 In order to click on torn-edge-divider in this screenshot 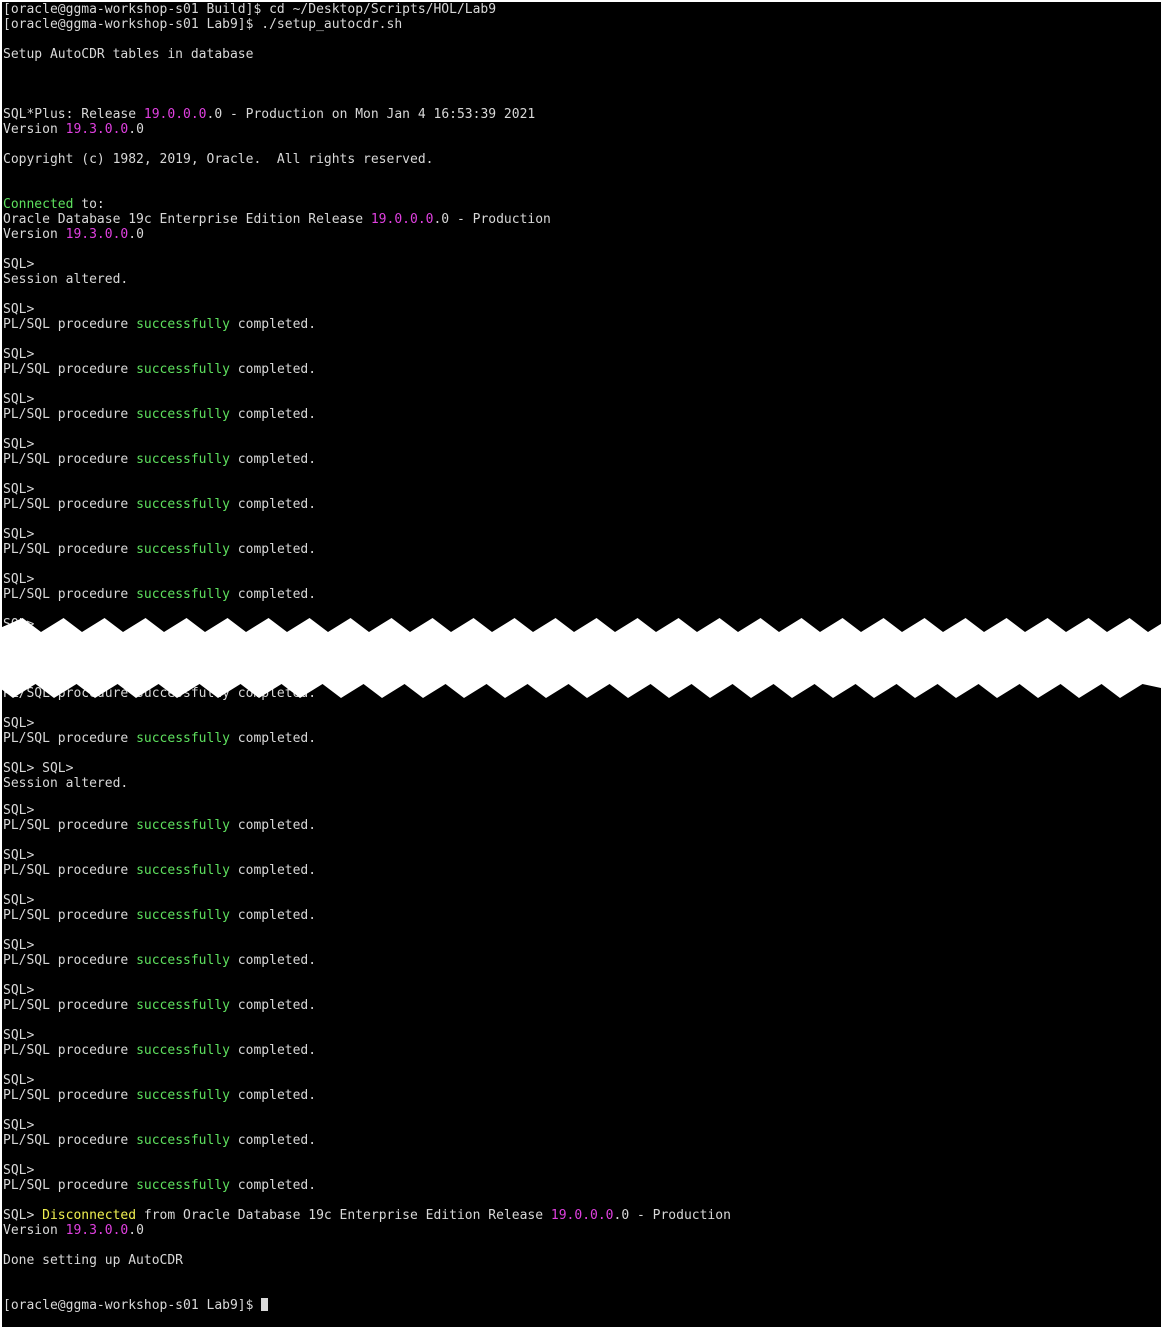, I will do `click(580, 658)`.